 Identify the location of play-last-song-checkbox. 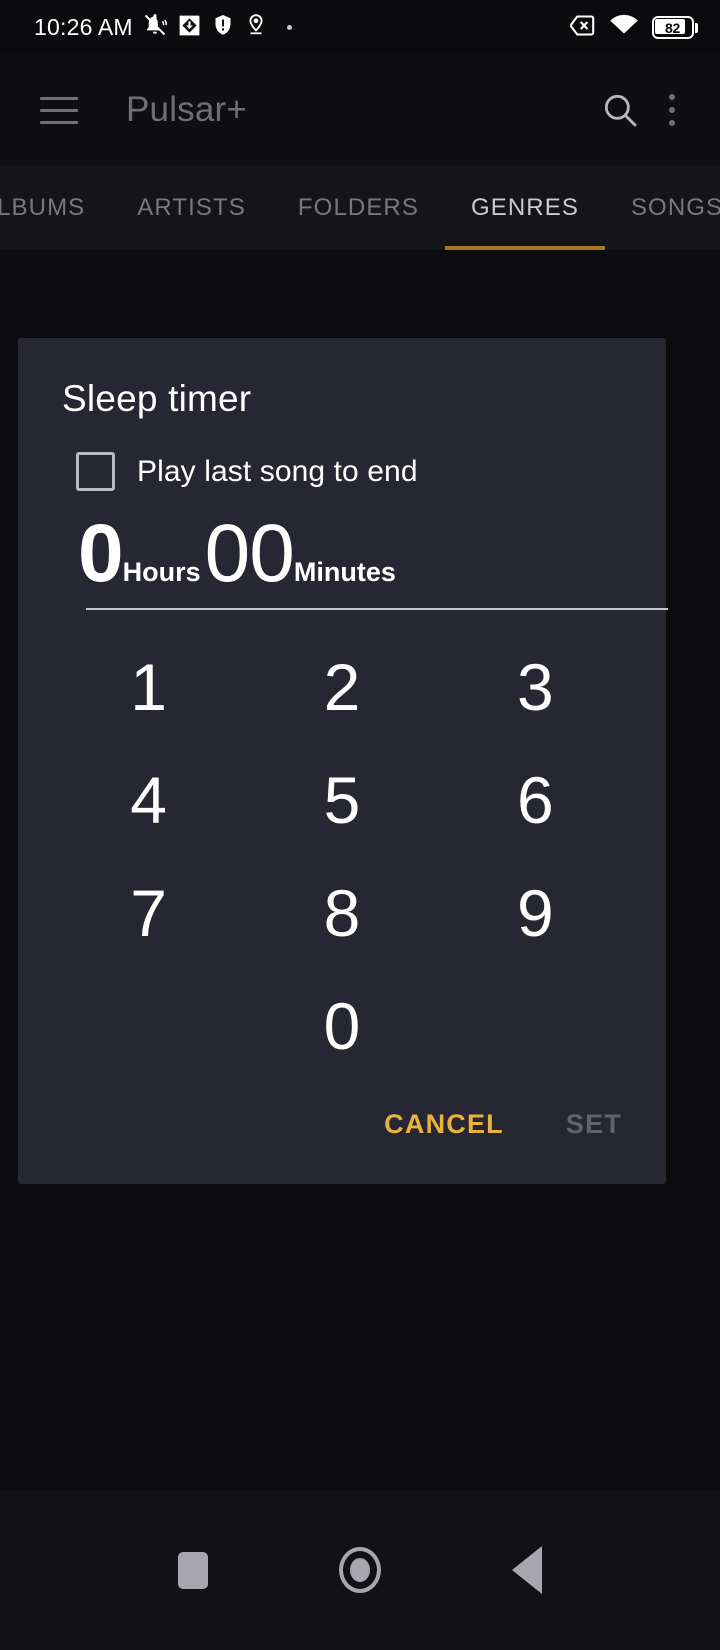
(95, 471).